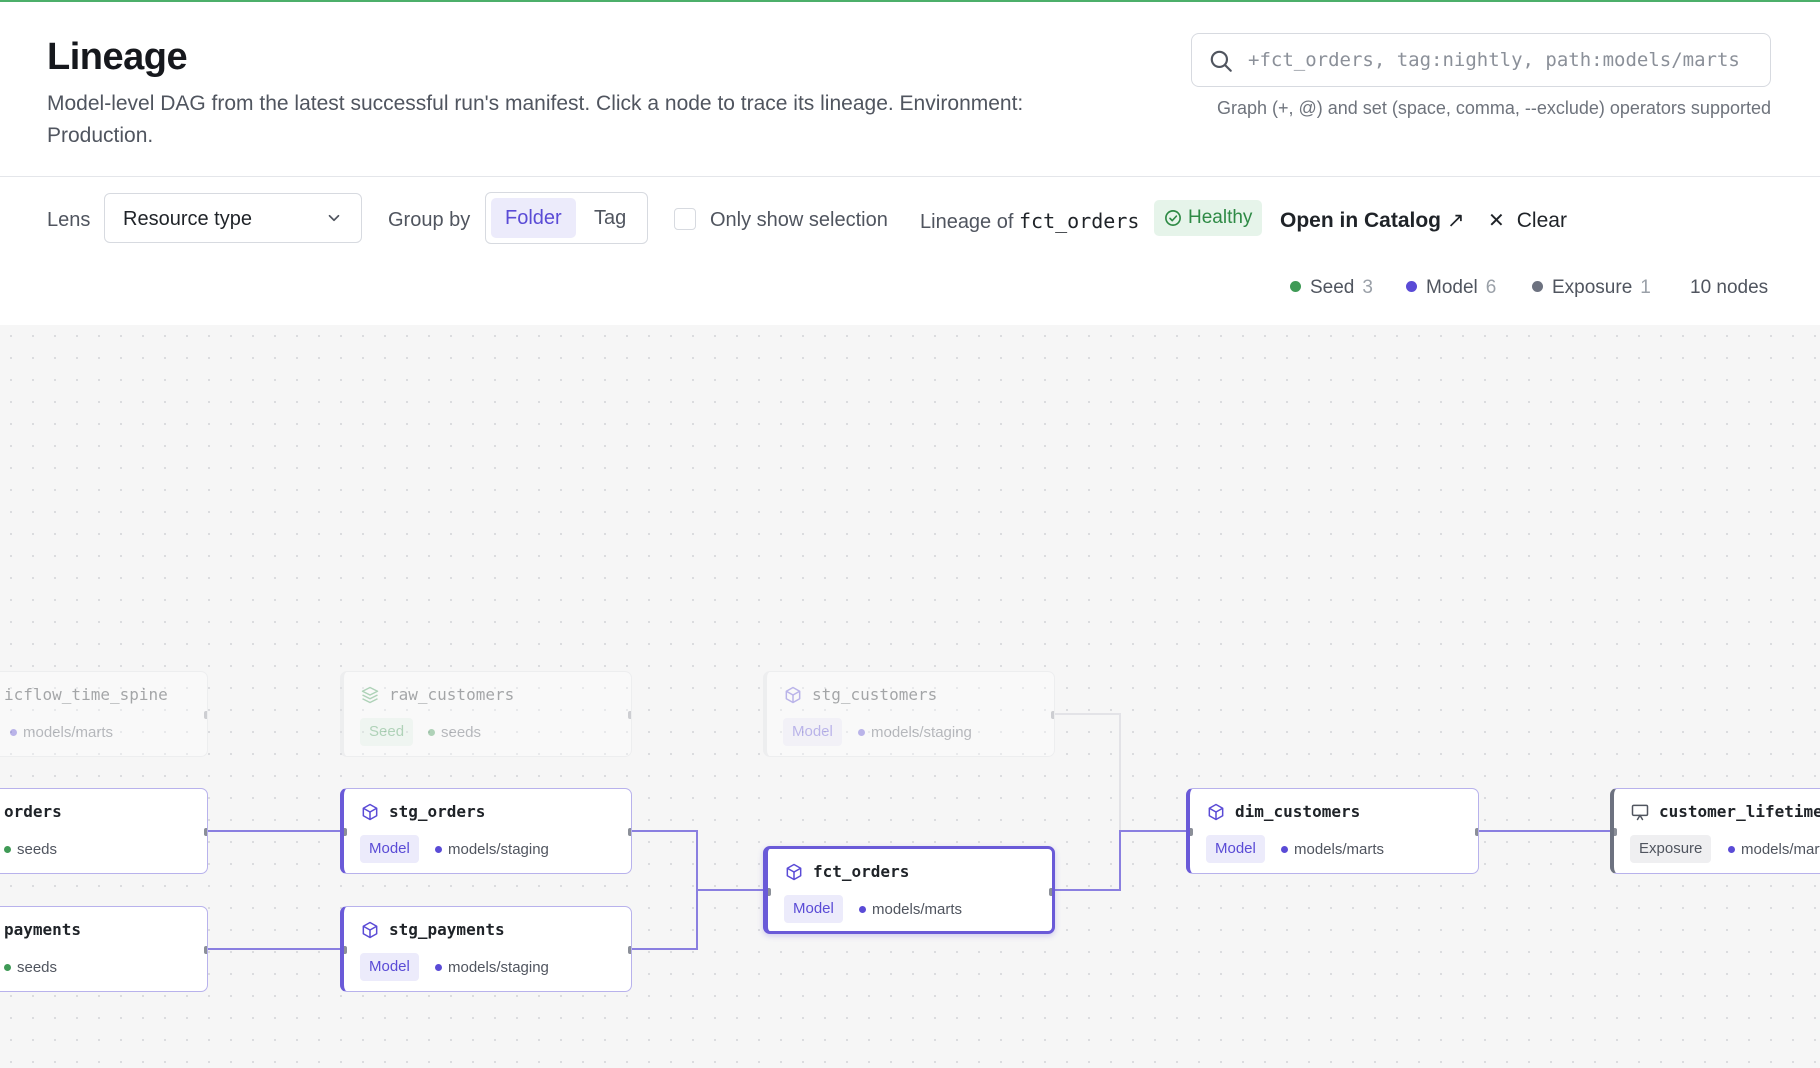  I want to click on group-by-segmented-control: Folder Tag, so click(566, 218).